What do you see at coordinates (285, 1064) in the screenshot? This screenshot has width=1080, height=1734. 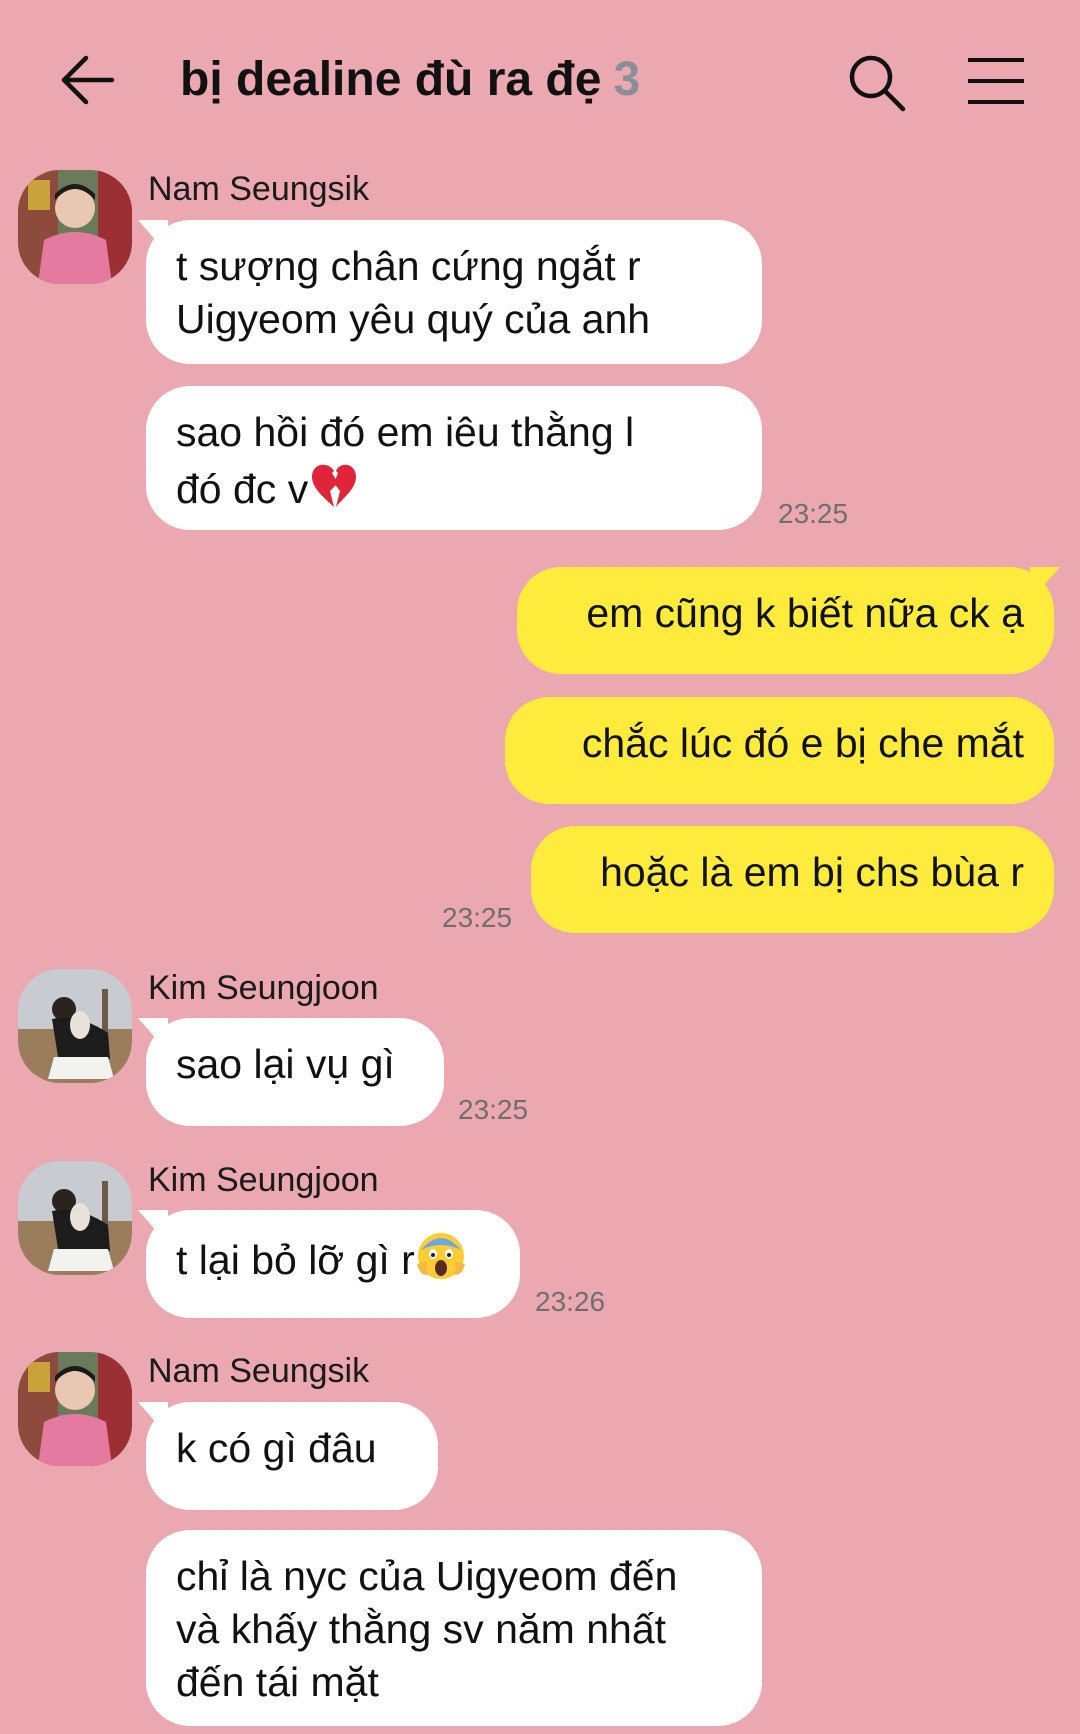 I see `message-line: sao lại vụ gì` at bounding box center [285, 1064].